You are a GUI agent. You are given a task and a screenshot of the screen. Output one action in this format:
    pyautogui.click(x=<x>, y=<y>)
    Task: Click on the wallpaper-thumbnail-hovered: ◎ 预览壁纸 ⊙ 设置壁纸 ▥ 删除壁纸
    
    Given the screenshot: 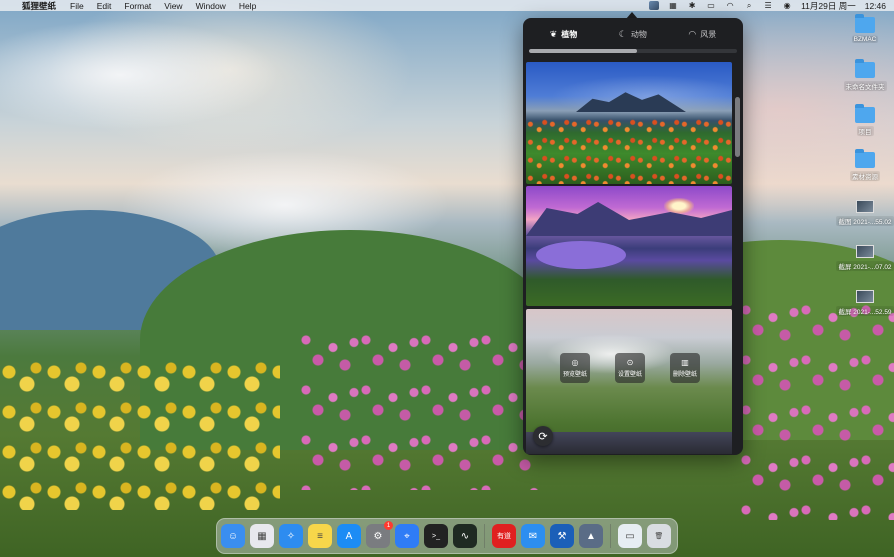 What is the action you would take?
    pyautogui.click(x=629, y=380)
    